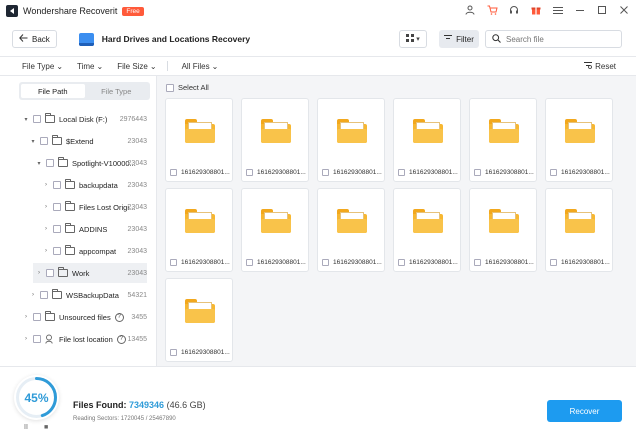  Describe the element at coordinates (558, 10) in the screenshot. I see `menu-icon` at that location.